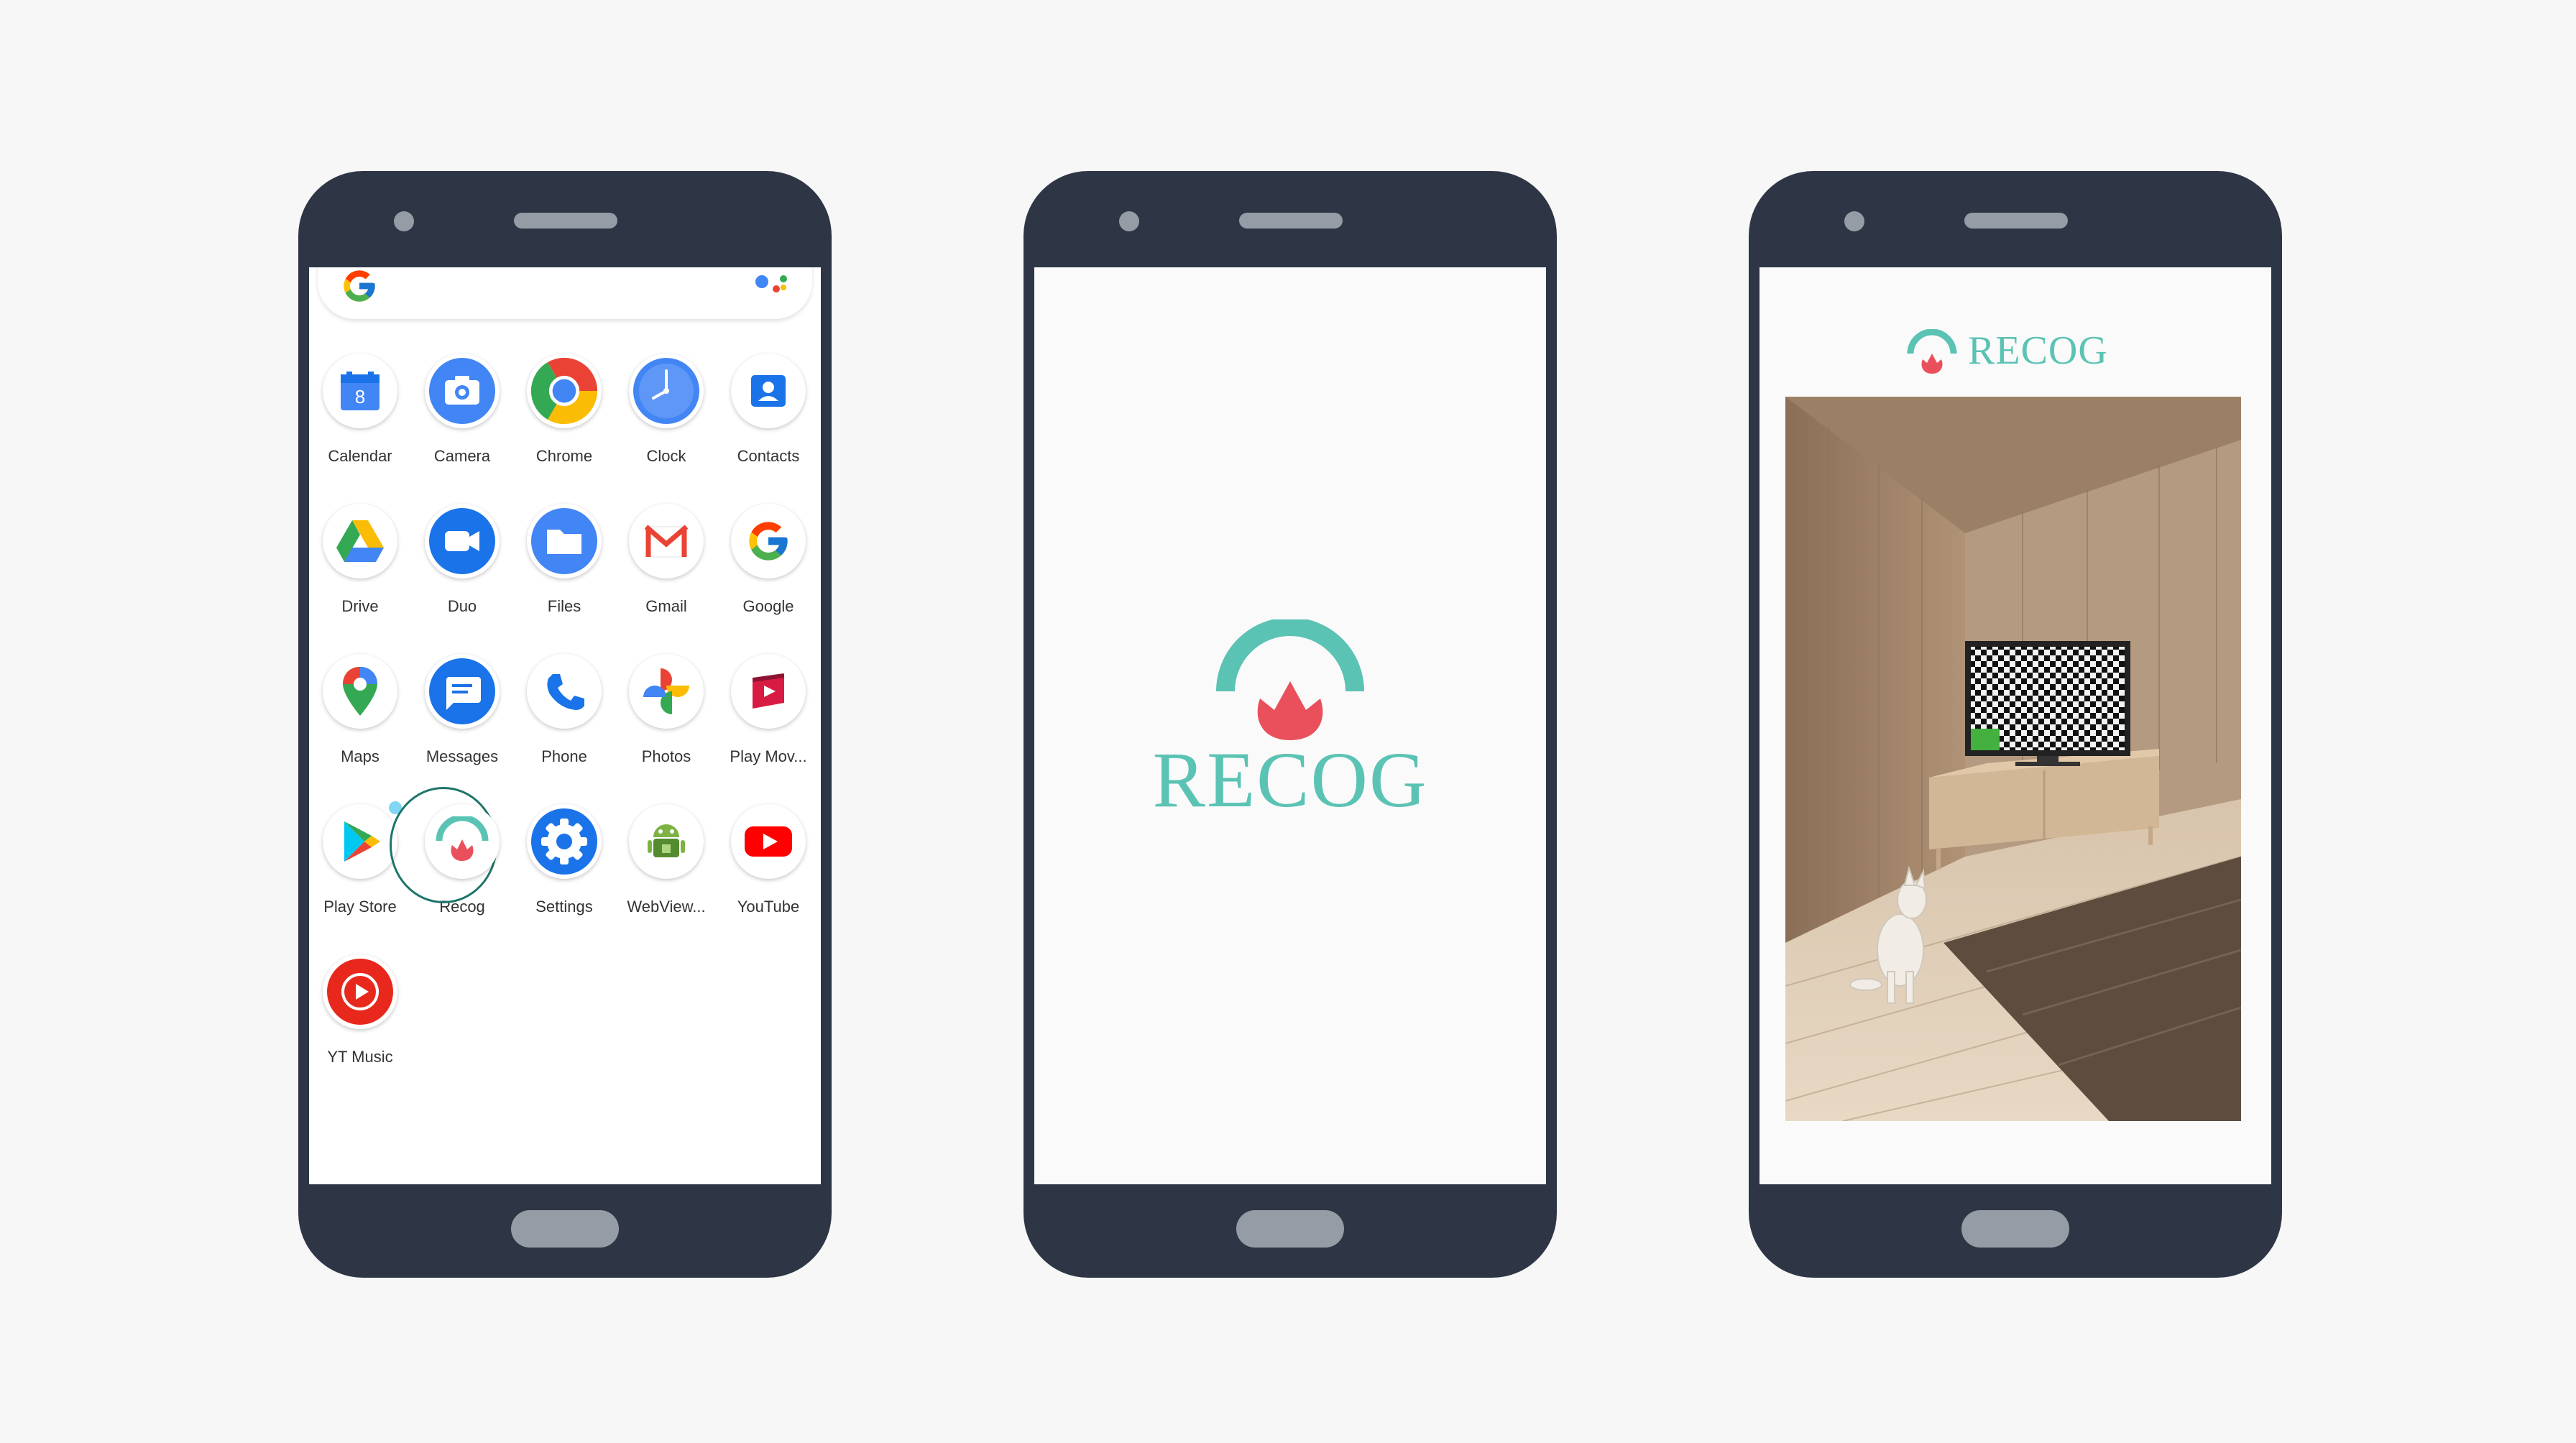  I want to click on app-clock: Clock, so click(666, 410).